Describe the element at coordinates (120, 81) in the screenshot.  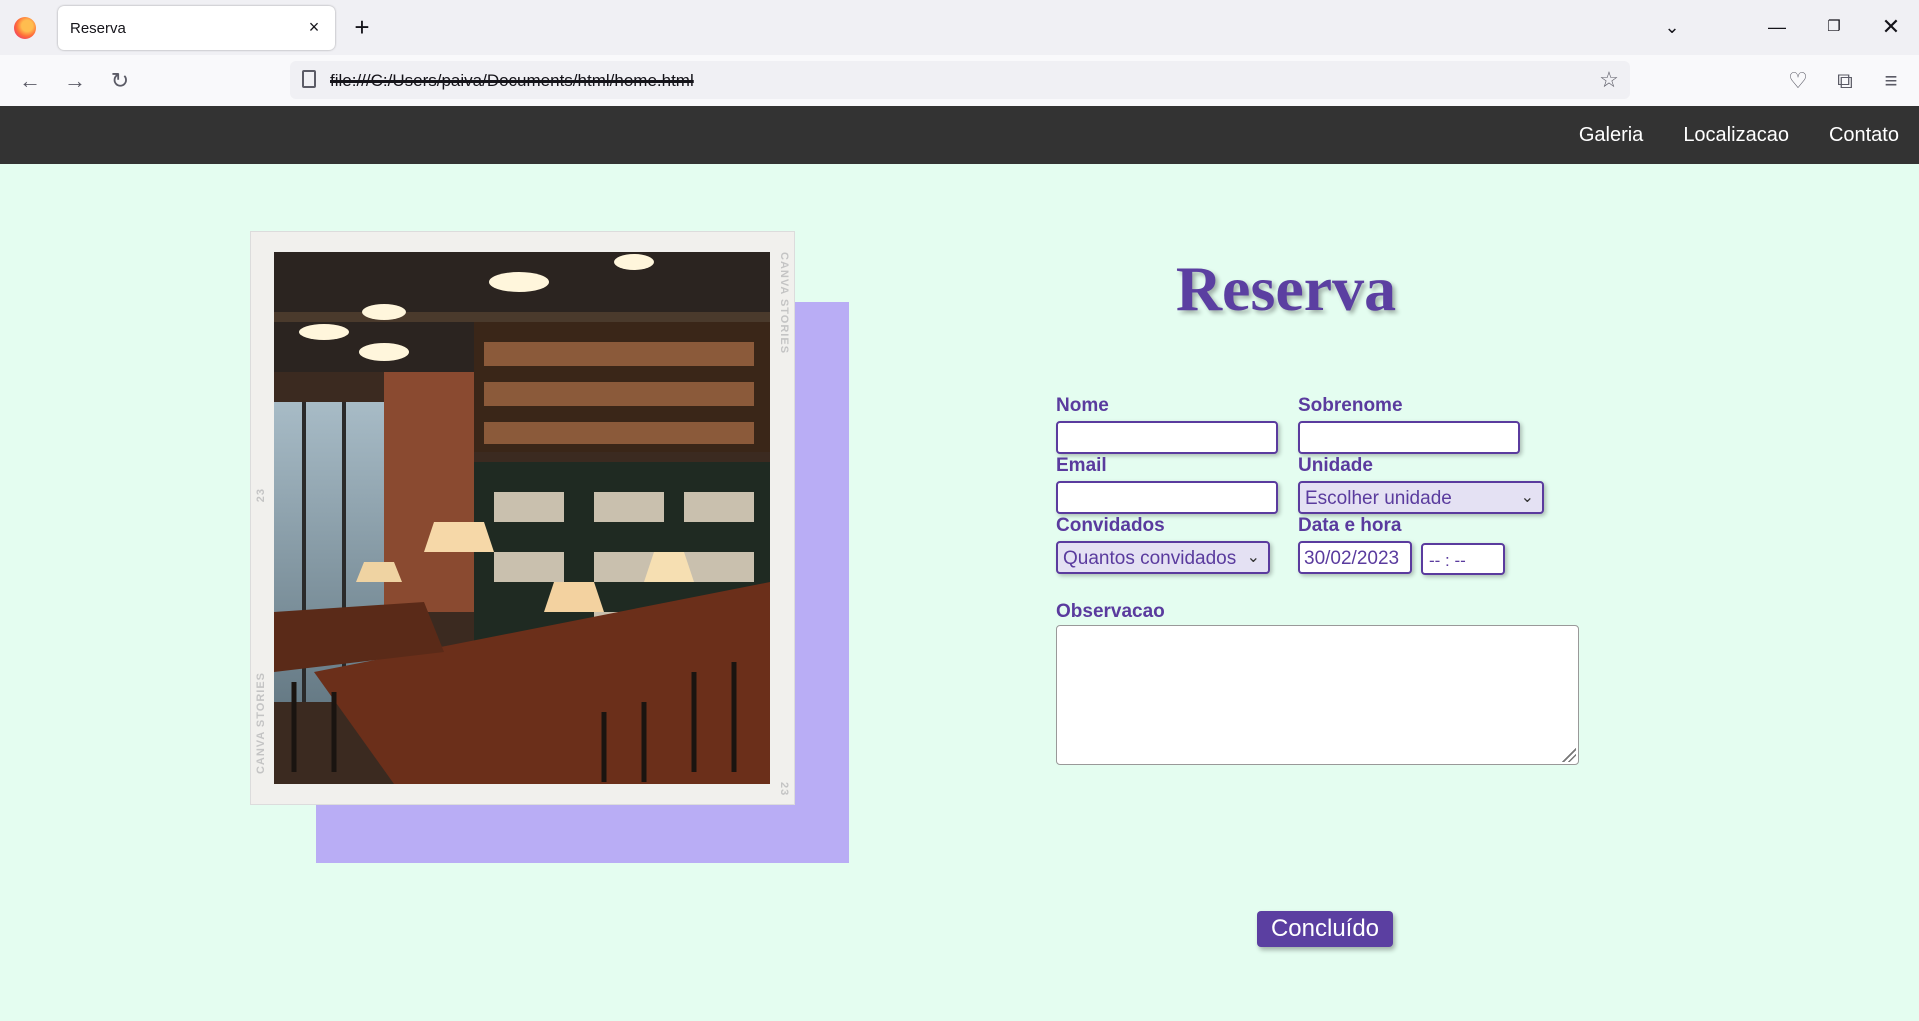
I see `reload-icon: ↻` at that location.